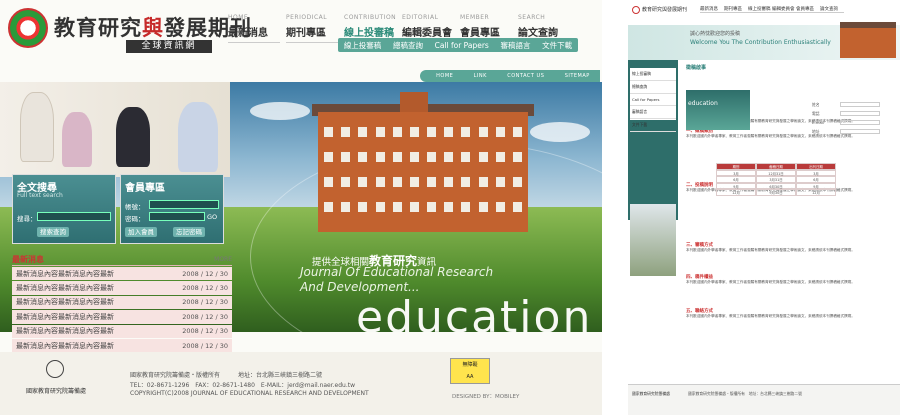  Describe the element at coordinates (653, 112) in the screenshot. I see `sidebar-item: 審稿語言` at that location.